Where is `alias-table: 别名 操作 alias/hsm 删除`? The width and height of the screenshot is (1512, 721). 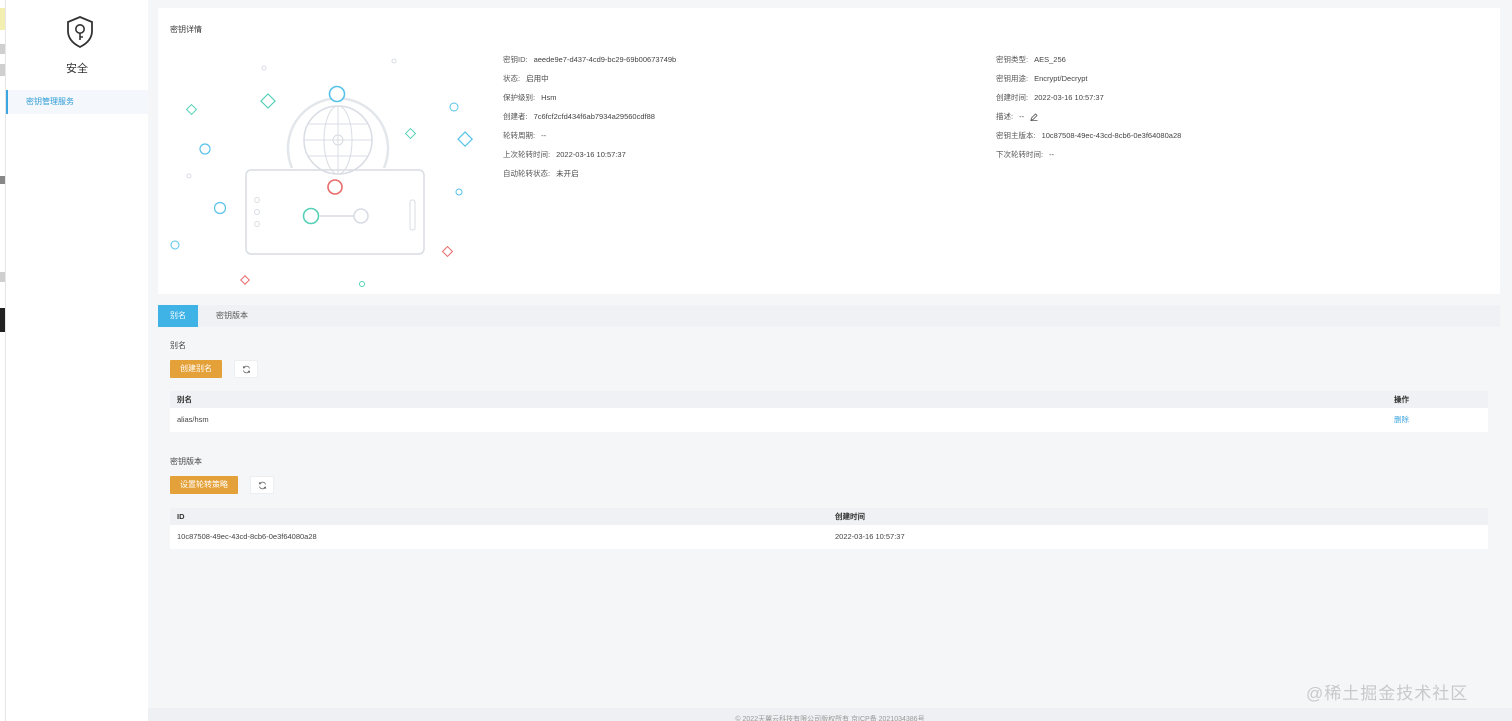 alias-table: 别名 操作 alias/hsm 删除 is located at coordinates (829, 411).